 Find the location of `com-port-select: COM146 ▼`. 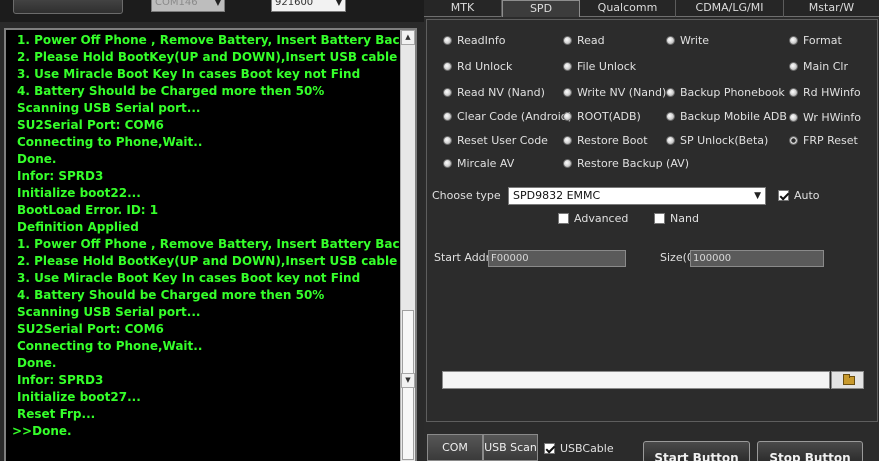

com-port-select: COM146 ▼ is located at coordinates (188, 6).